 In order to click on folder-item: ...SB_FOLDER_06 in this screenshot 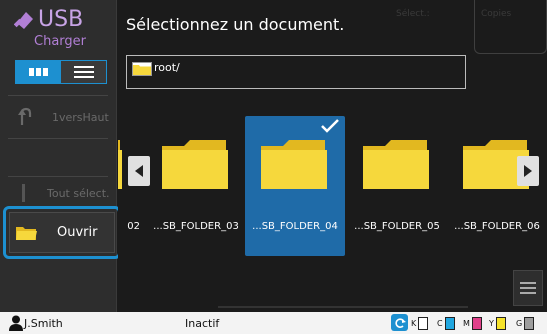, I will do `click(497, 186)`.